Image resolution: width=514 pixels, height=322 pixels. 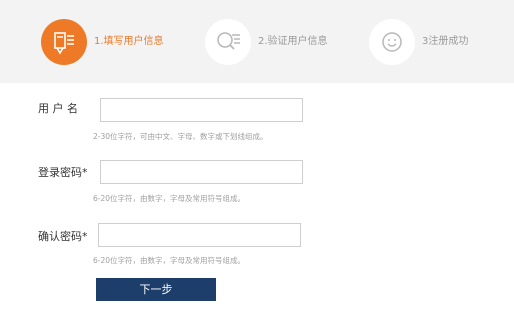 What do you see at coordinates (392, 42) in the screenshot?
I see `smile-icon` at bounding box center [392, 42].